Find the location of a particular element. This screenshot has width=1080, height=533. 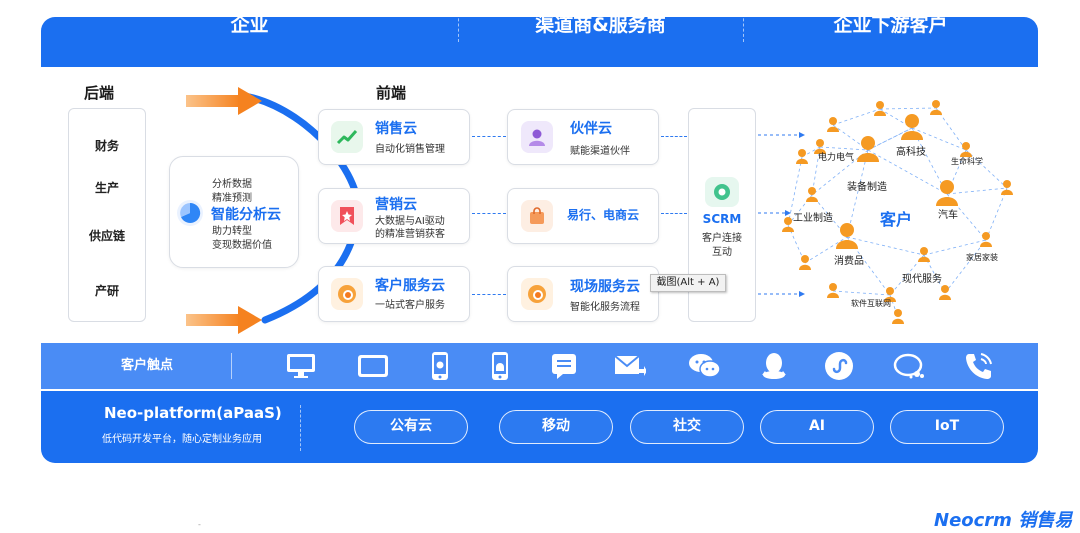

pill-ai: AI is located at coordinates (817, 427).